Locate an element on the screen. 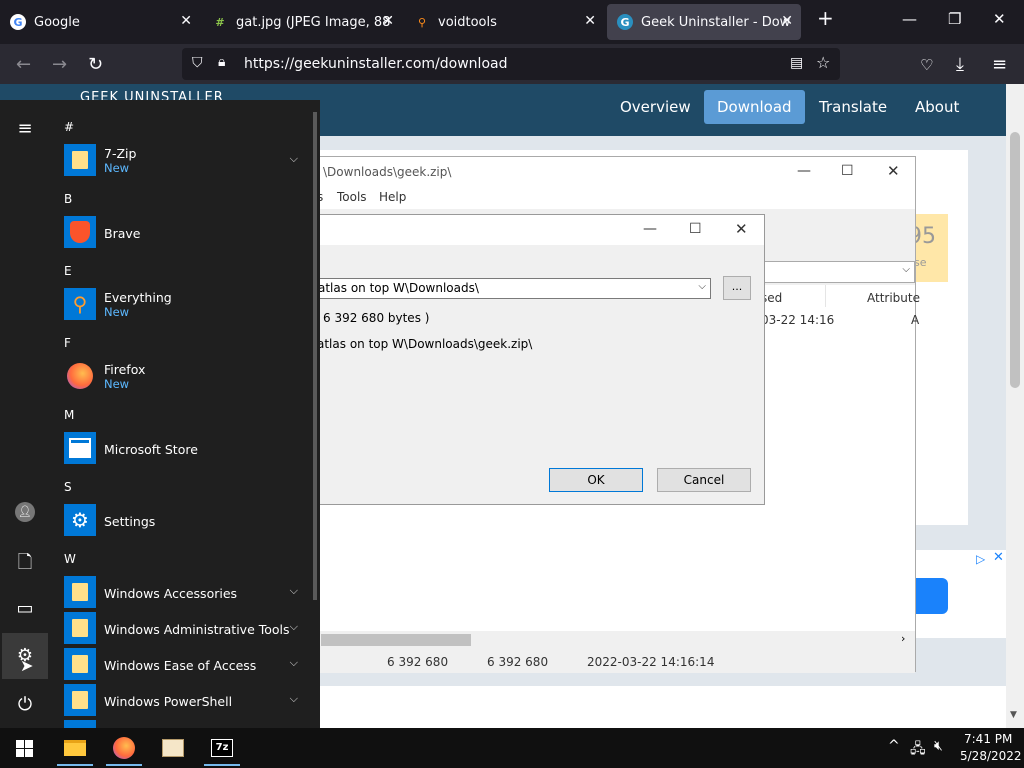 Image resolution: width=1024 pixels, height=768 pixels. nav-translate: Translate is located at coordinates (853, 107).